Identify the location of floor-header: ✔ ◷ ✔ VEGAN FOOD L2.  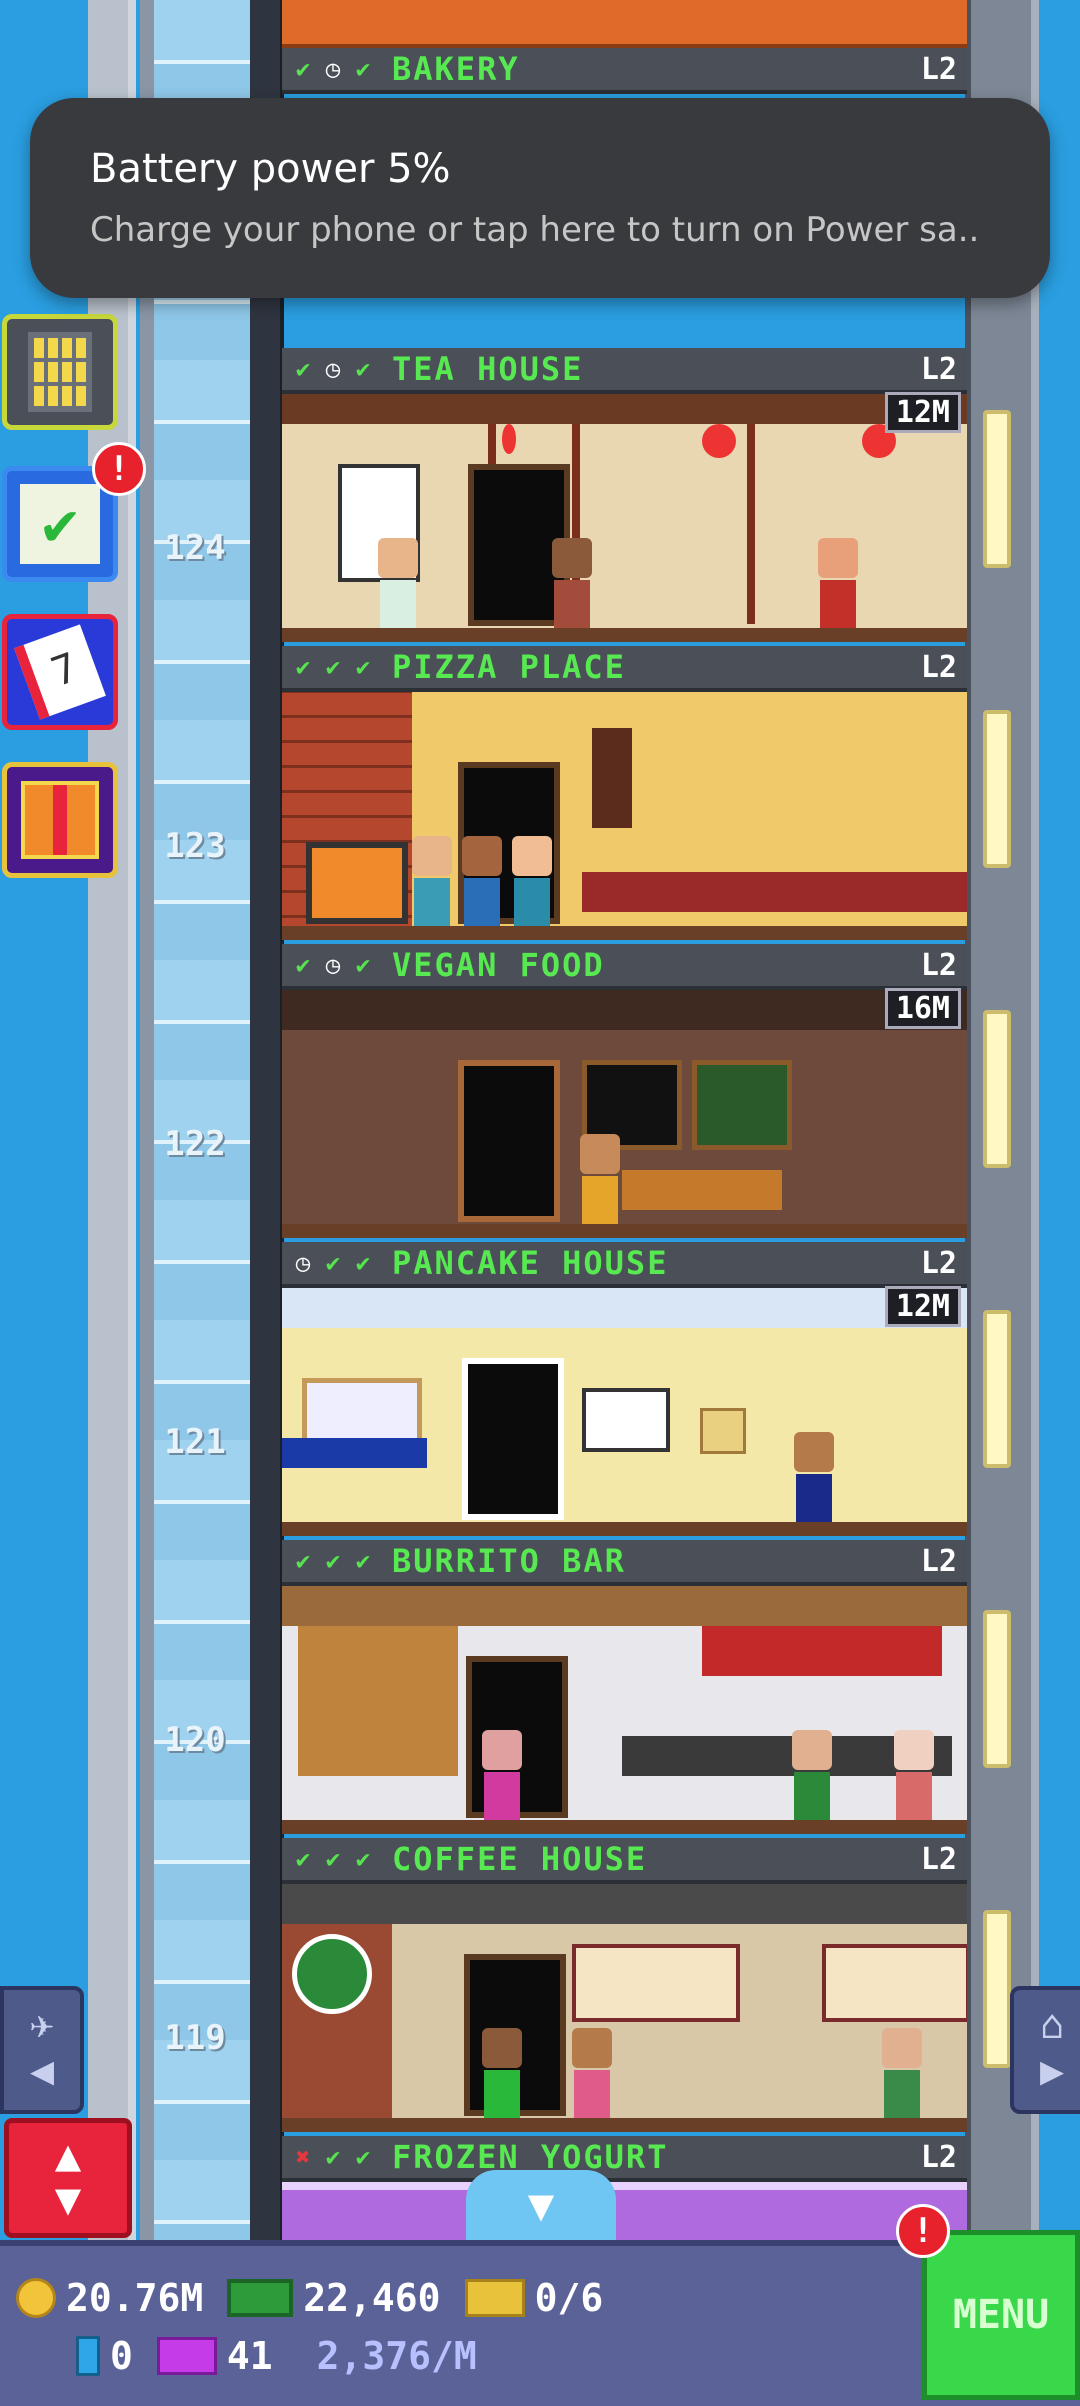
(624, 967).